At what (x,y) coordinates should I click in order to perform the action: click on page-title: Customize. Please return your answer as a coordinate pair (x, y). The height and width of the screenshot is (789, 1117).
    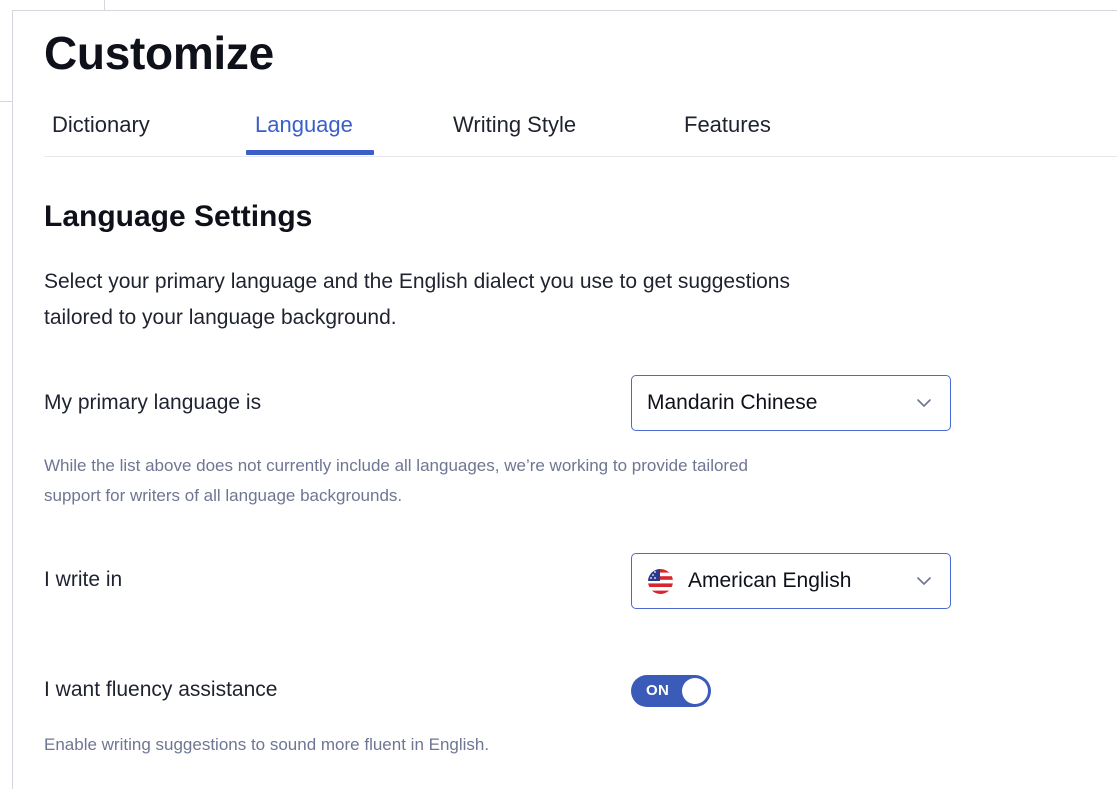
    Looking at the image, I should click on (159, 53).